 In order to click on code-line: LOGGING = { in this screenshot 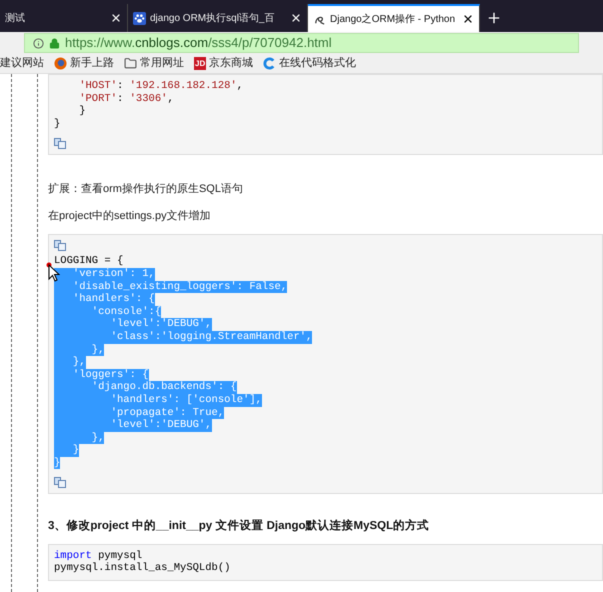, I will do `click(89, 261)`.